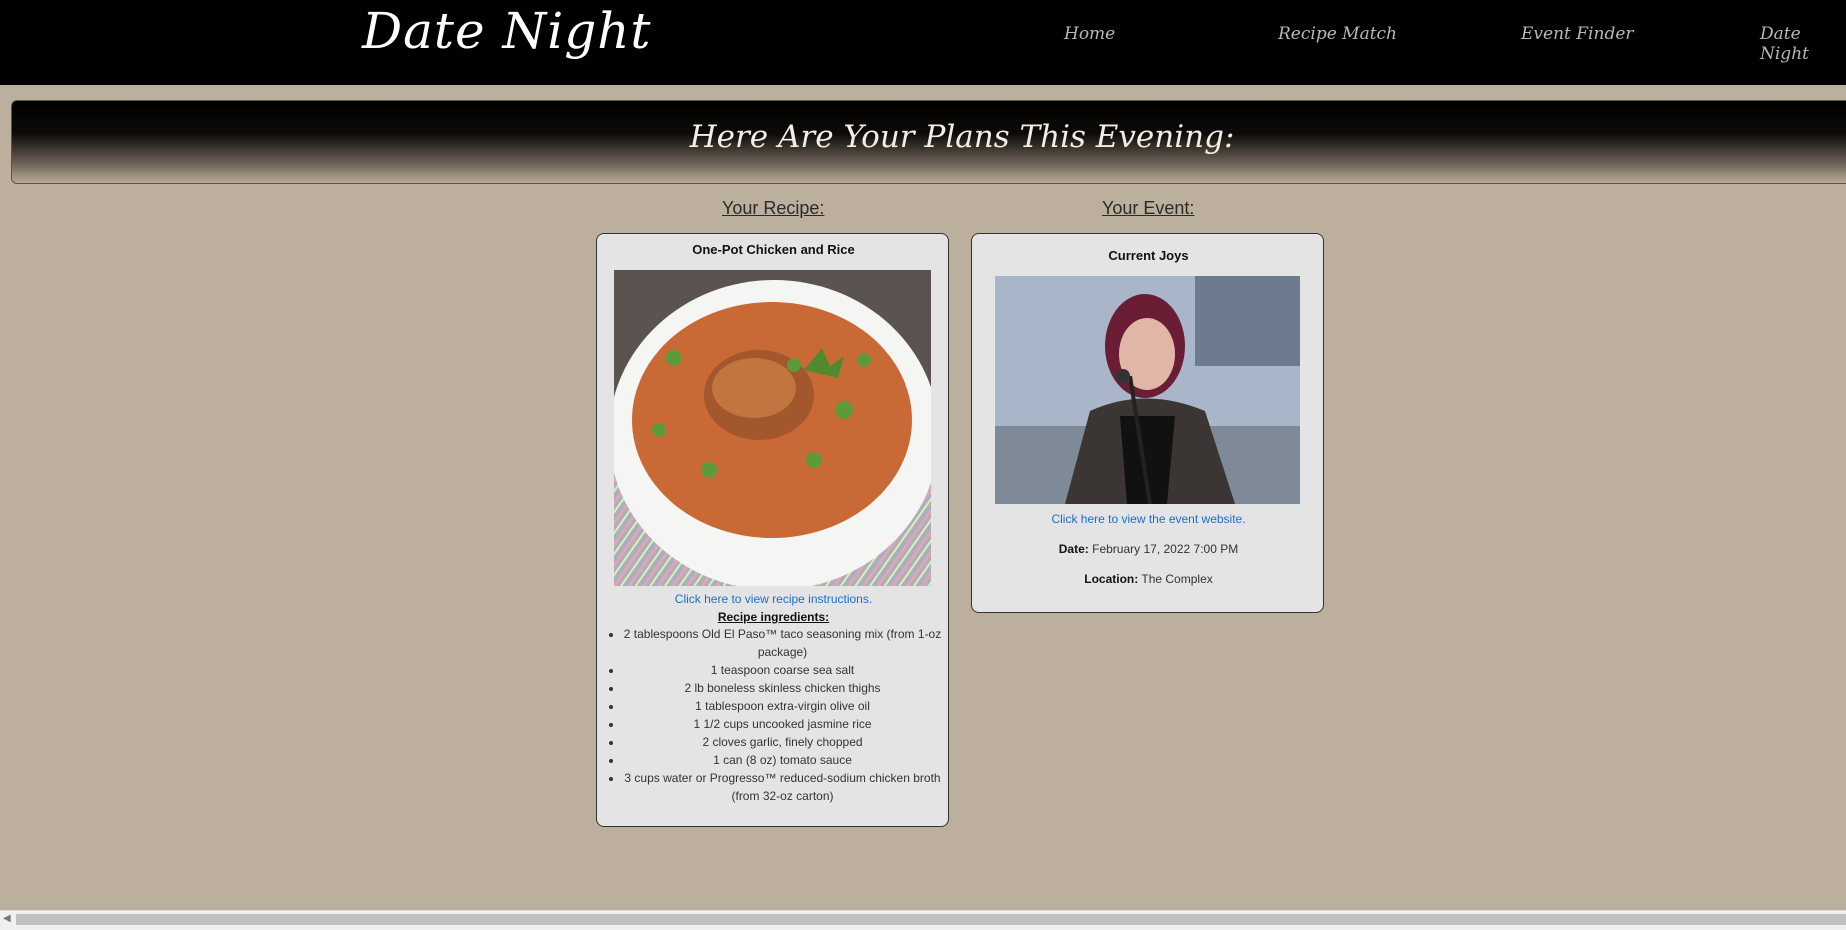 The height and width of the screenshot is (930, 1846). What do you see at coordinates (1803, 44) in the screenshot?
I see `nav-link-date-night: Date Night` at bounding box center [1803, 44].